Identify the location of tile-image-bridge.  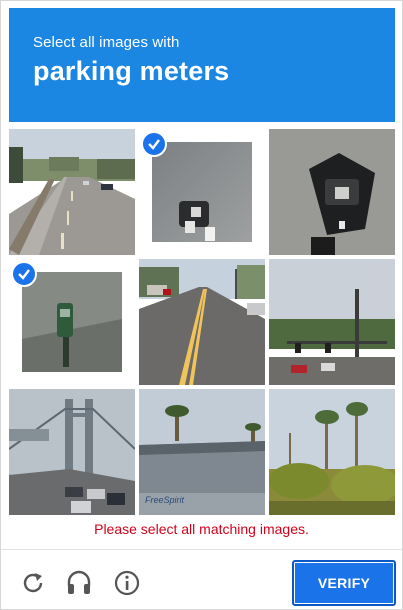
(72, 452).